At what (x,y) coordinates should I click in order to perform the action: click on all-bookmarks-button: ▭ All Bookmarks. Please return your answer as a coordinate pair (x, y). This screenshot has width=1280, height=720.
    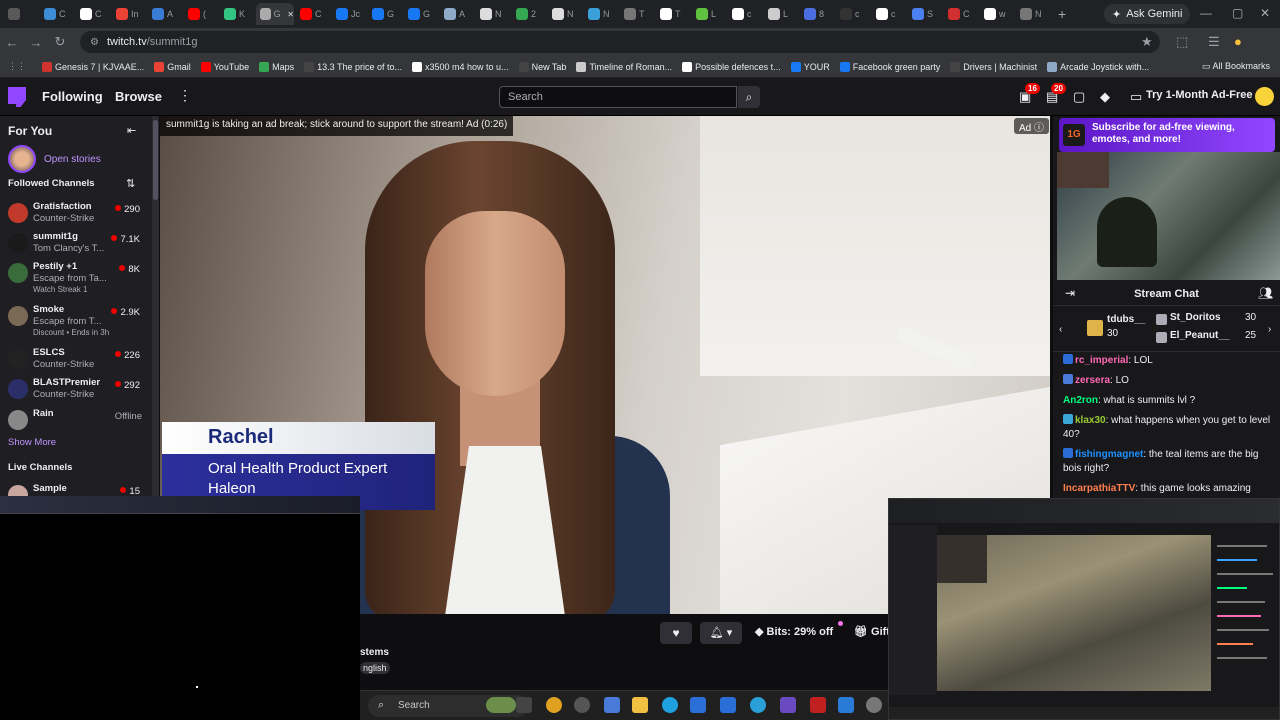
    Looking at the image, I should click on (1236, 66).